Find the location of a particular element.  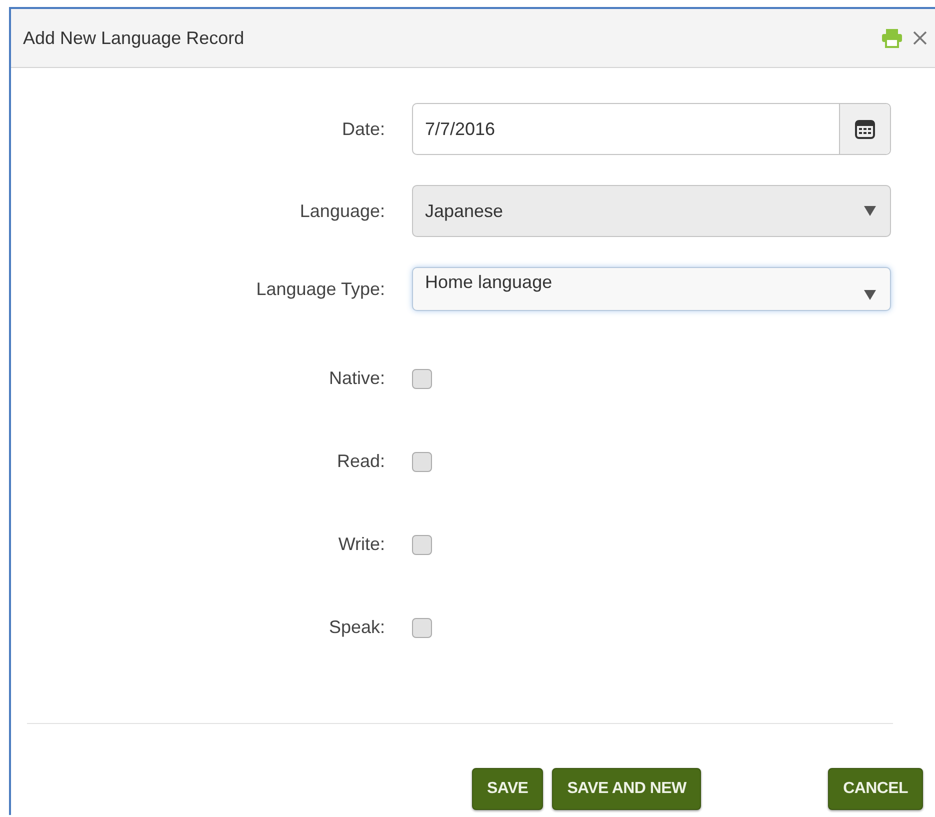

field-label: Read: is located at coordinates (360, 461).